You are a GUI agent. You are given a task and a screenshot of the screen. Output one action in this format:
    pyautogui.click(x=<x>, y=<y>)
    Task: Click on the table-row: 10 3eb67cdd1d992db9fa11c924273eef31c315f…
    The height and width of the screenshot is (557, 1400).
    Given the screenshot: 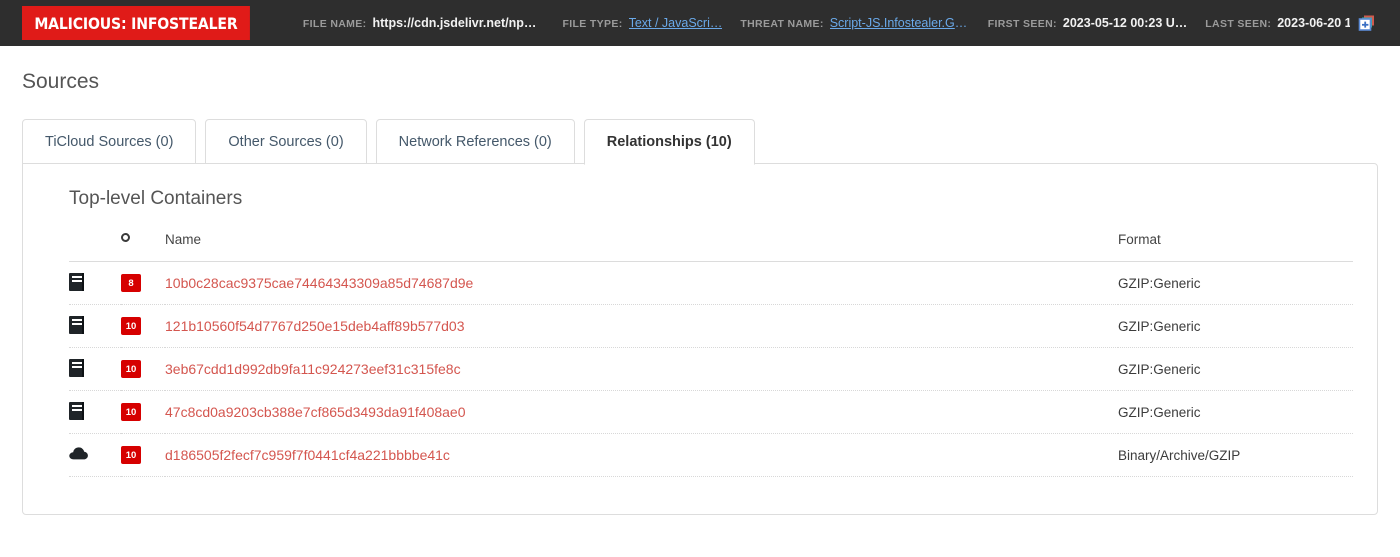 What is the action you would take?
    pyautogui.click(x=711, y=369)
    